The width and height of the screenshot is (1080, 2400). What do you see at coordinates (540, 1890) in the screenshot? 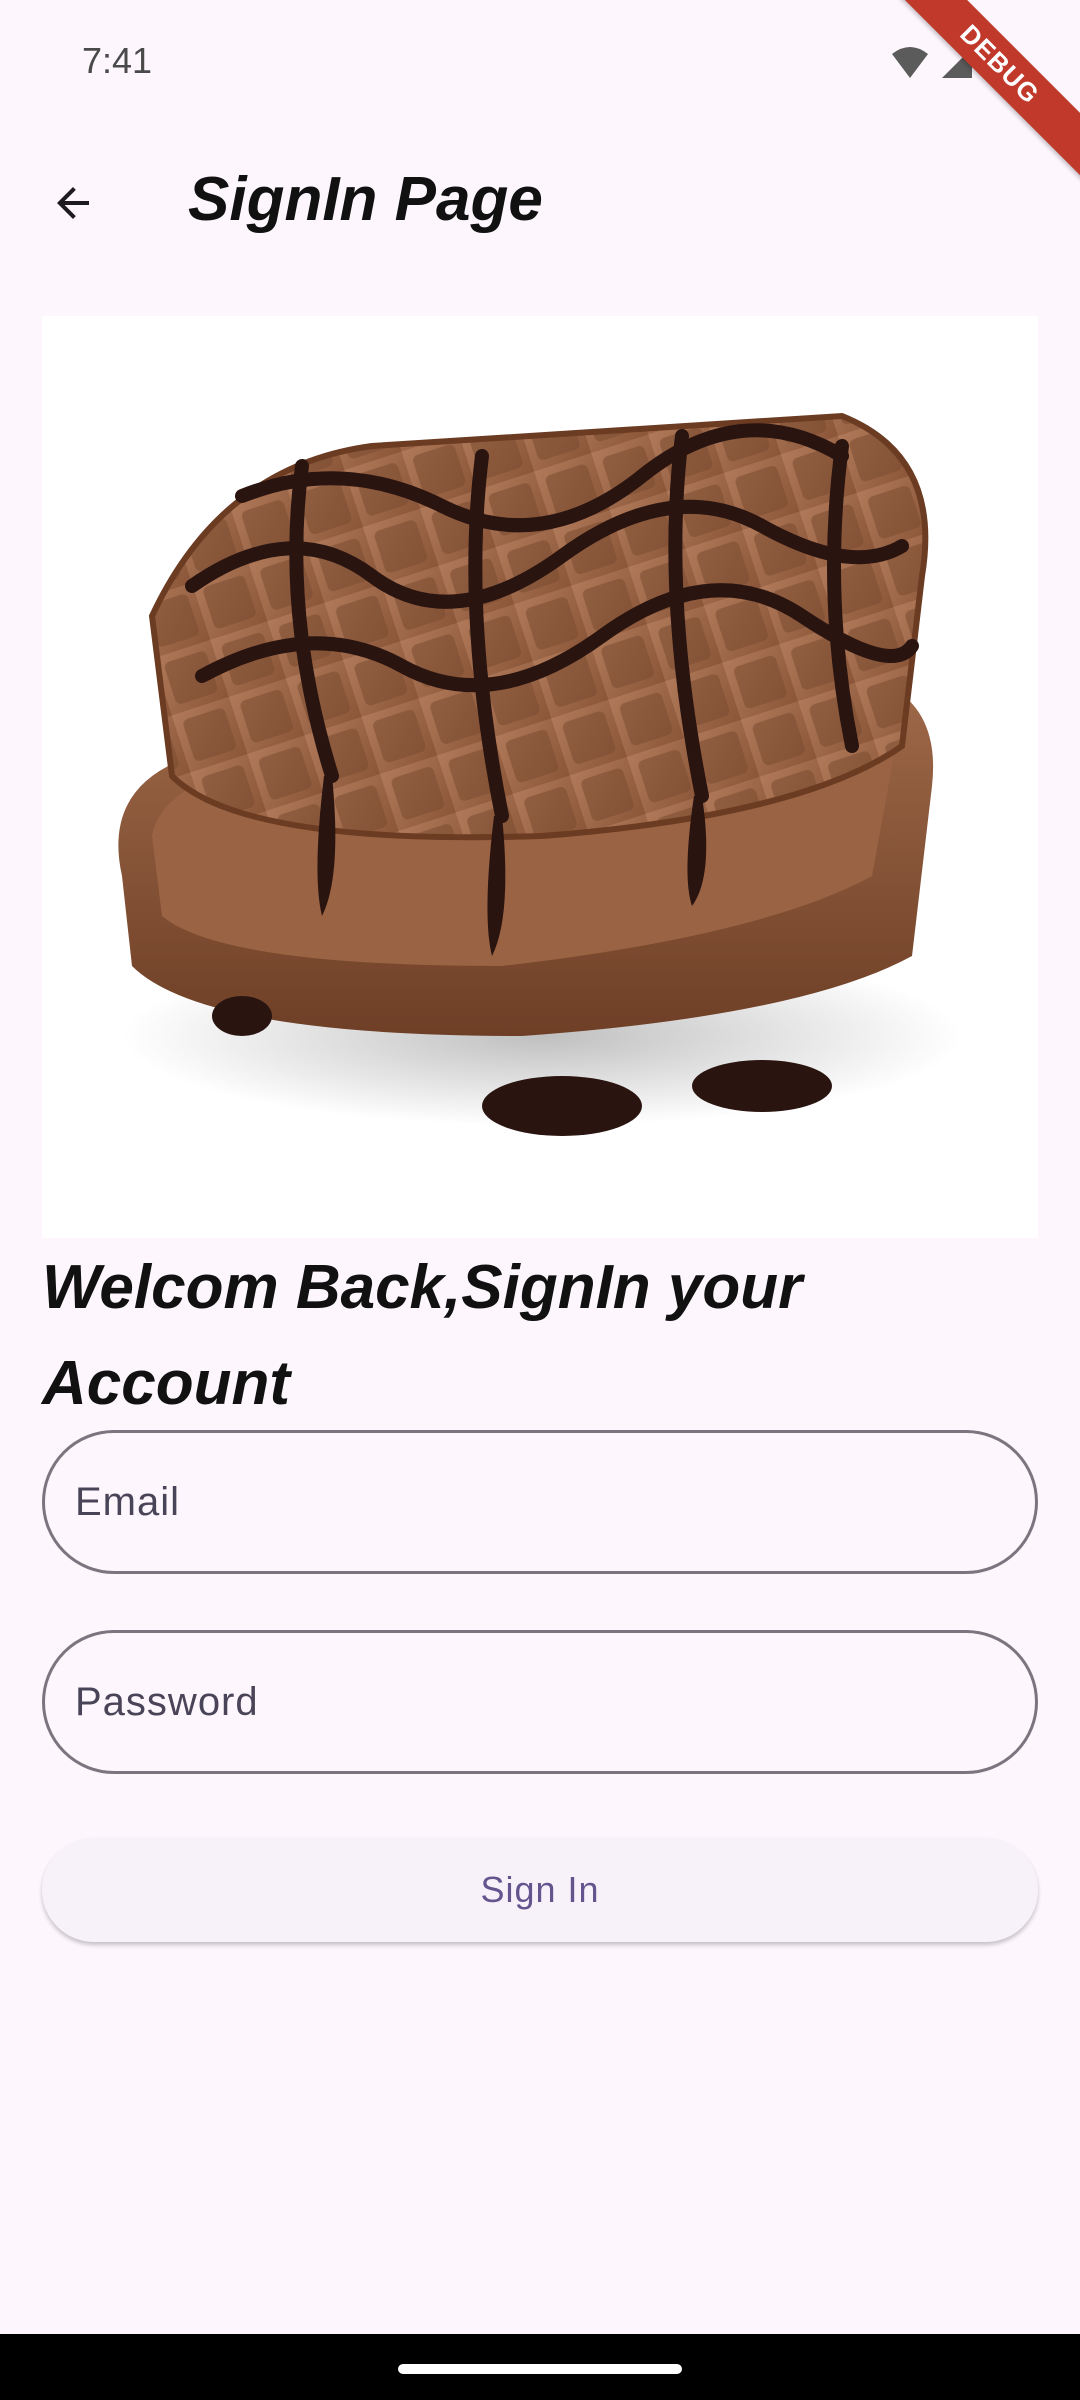
I see `sign-in-button: Sign In` at bounding box center [540, 1890].